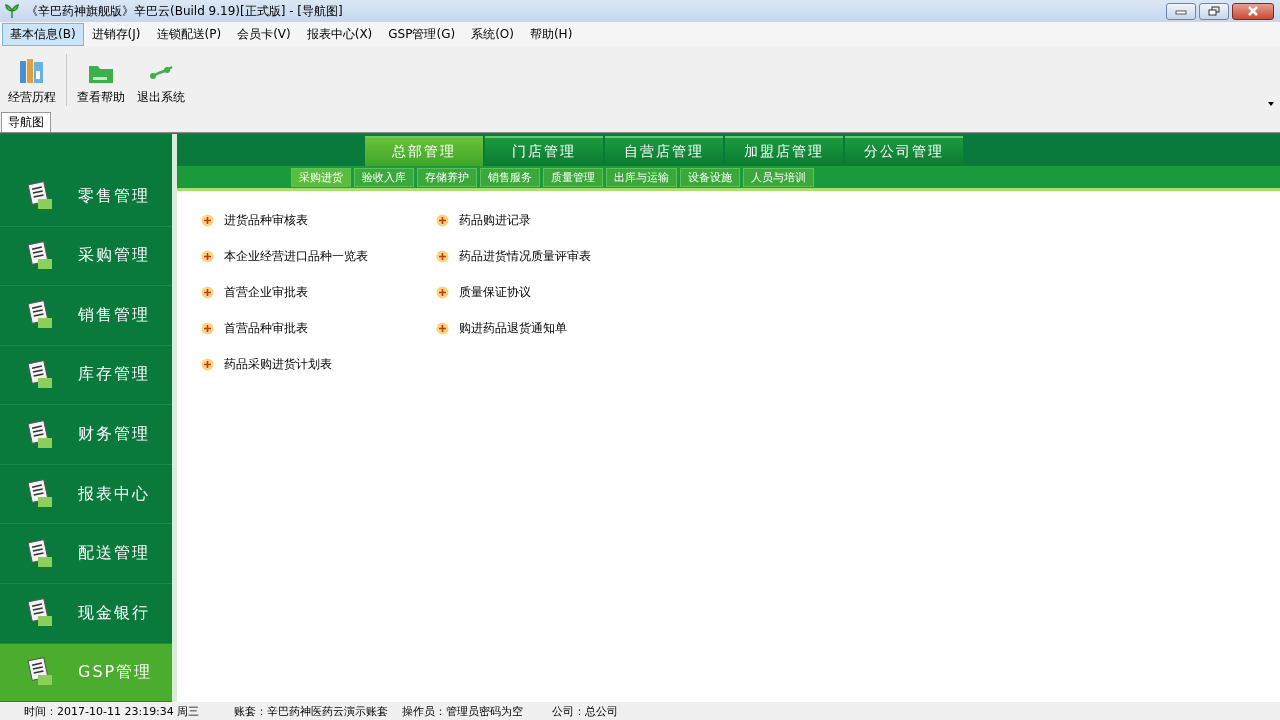 Image resolution: width=1280 pixels, height=720 pixels. Describe the element at coordinates (384, 177) in the screenshot. I see `sub-tab: 验收入库` at that location.